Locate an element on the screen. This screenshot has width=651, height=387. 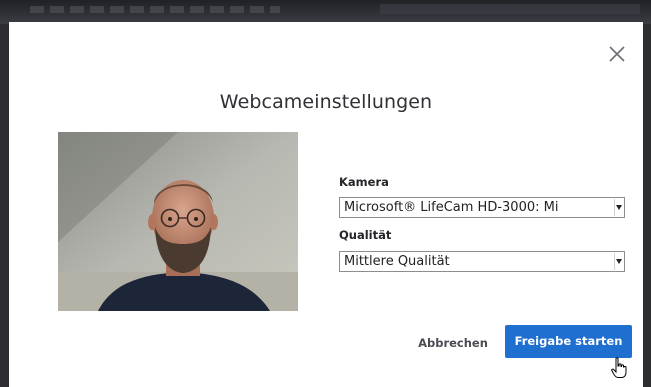
camera-select-value: Microsoft® LifeCam HD-3000: Mi is located at coordinates (451, 207).